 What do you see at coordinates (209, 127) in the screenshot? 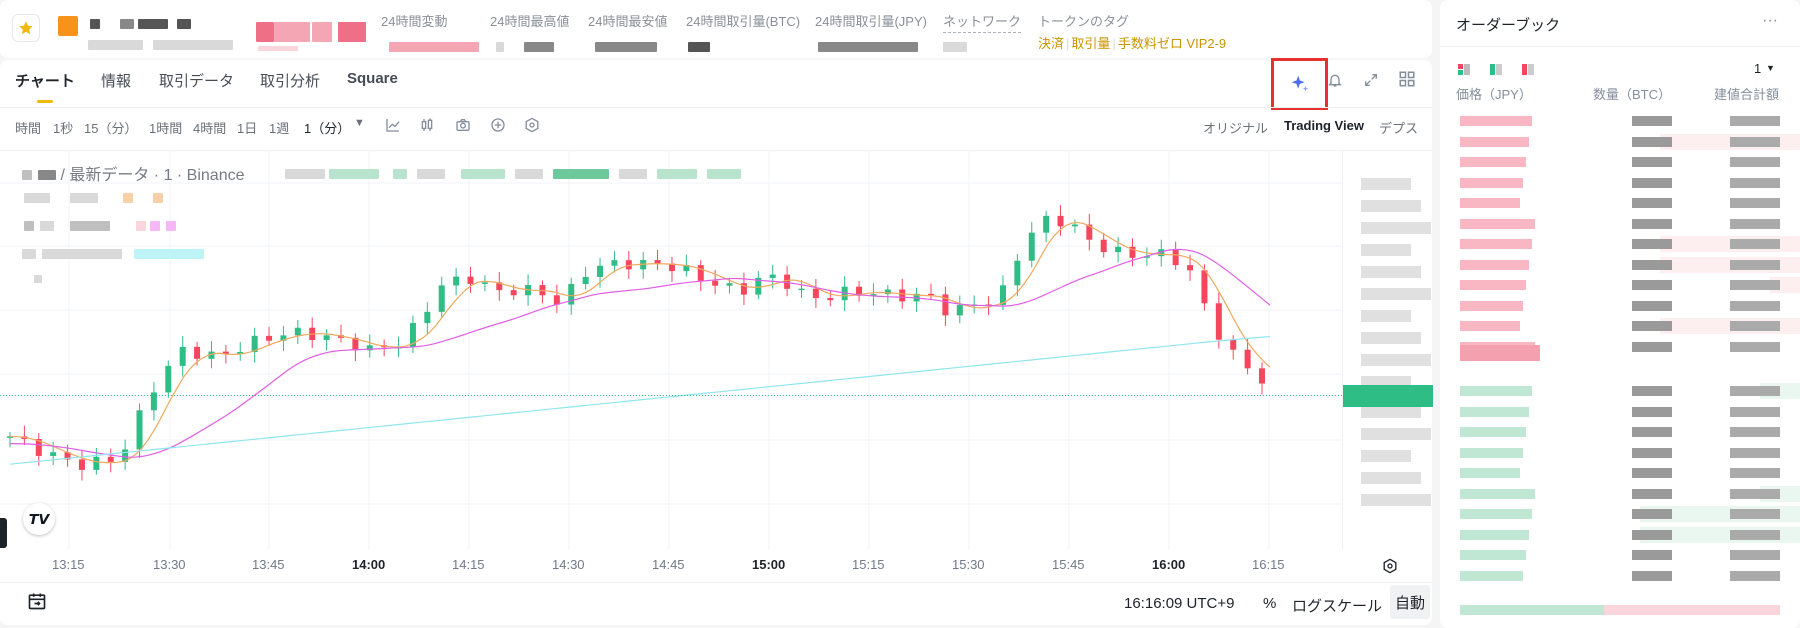
I see `interval-4h: 4時間` at bounding box center [209, 127].